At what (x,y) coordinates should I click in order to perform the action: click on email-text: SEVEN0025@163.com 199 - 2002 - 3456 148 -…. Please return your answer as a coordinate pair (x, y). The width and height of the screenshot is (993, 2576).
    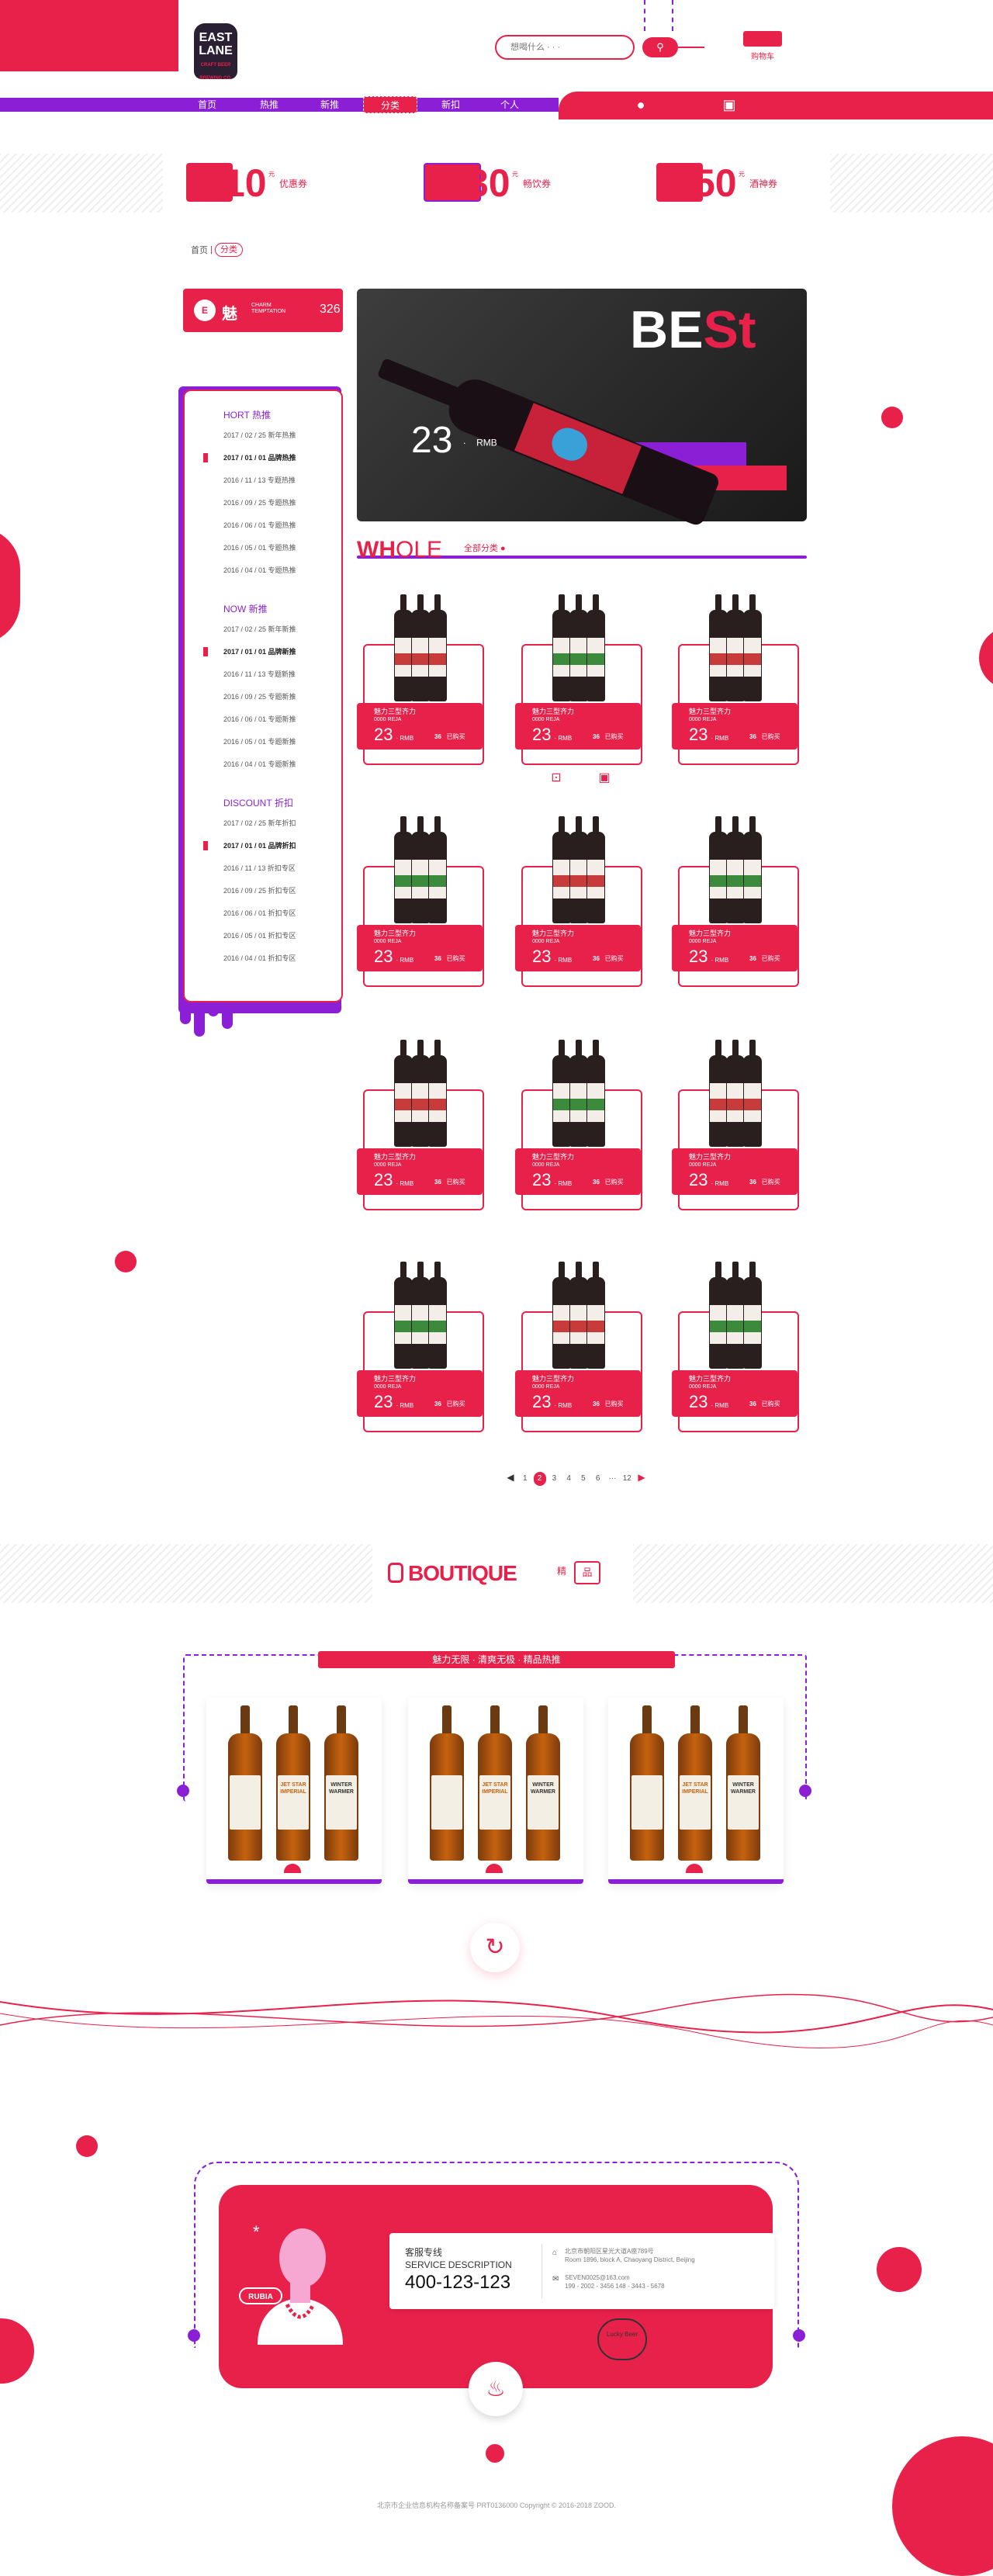
    Looking at the image, I should click on (615, 2281).